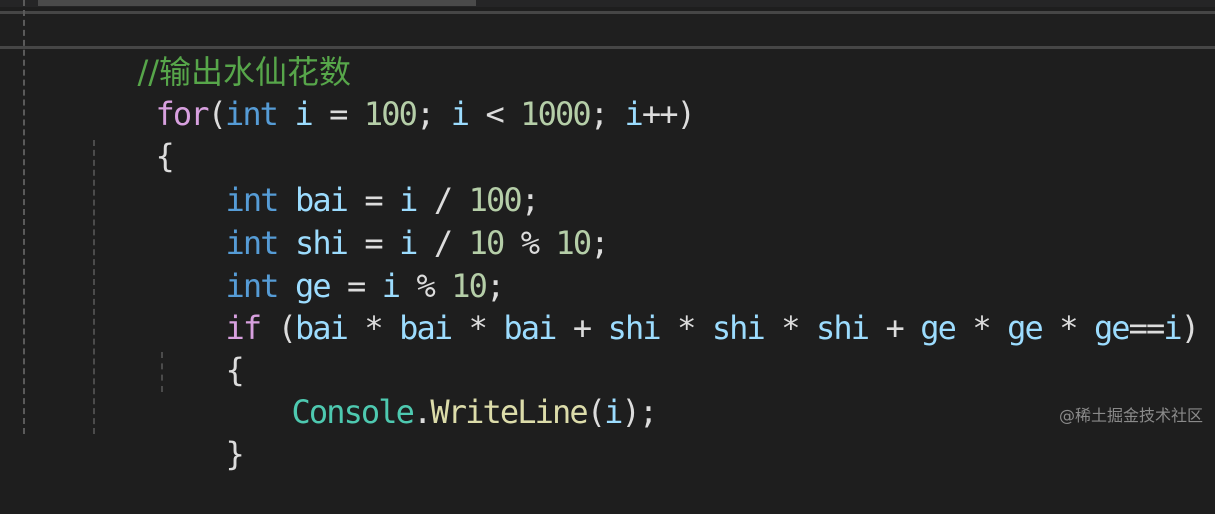  Describe the element at coordinates (529, 243) in the screenshot. I see `operator-token: %` at that location.